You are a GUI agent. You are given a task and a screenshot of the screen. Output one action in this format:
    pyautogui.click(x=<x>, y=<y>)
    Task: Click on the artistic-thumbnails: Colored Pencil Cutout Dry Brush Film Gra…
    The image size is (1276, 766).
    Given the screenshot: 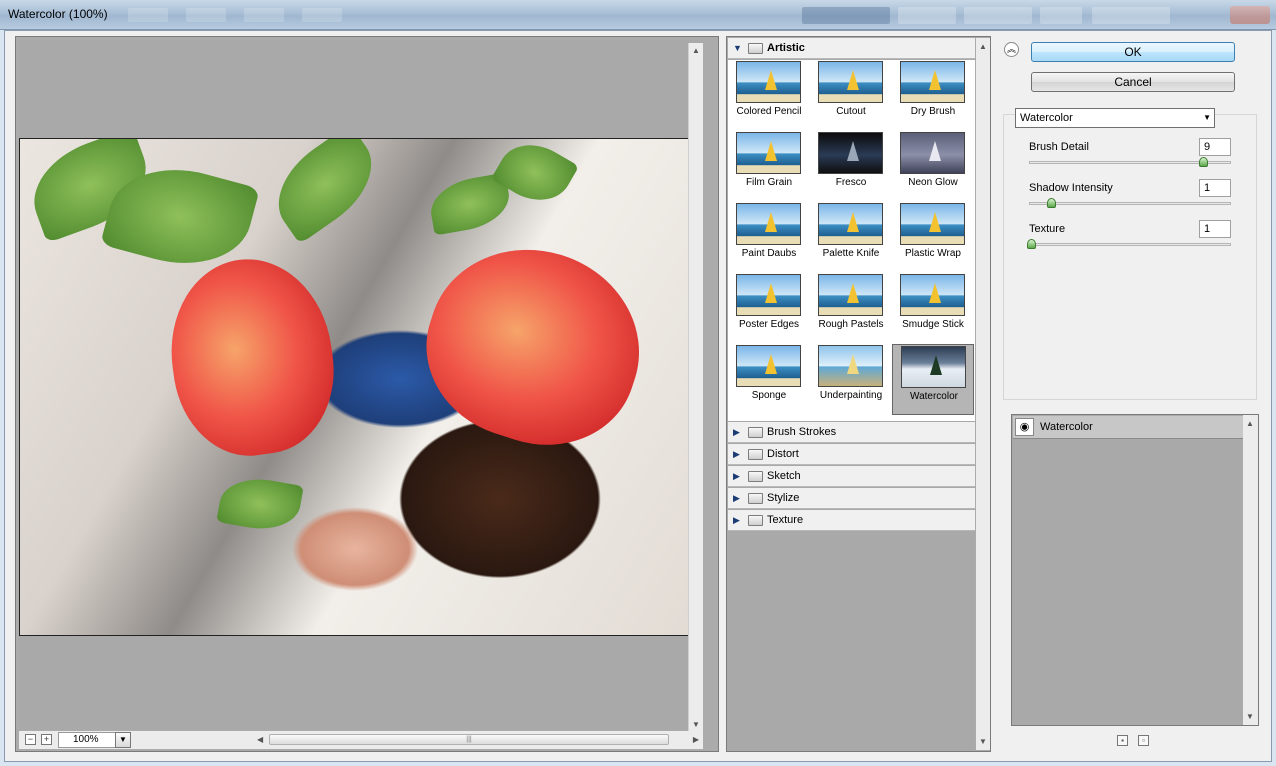 What is the action you would take?
    pyautogui.click(x=851, y=240)
    